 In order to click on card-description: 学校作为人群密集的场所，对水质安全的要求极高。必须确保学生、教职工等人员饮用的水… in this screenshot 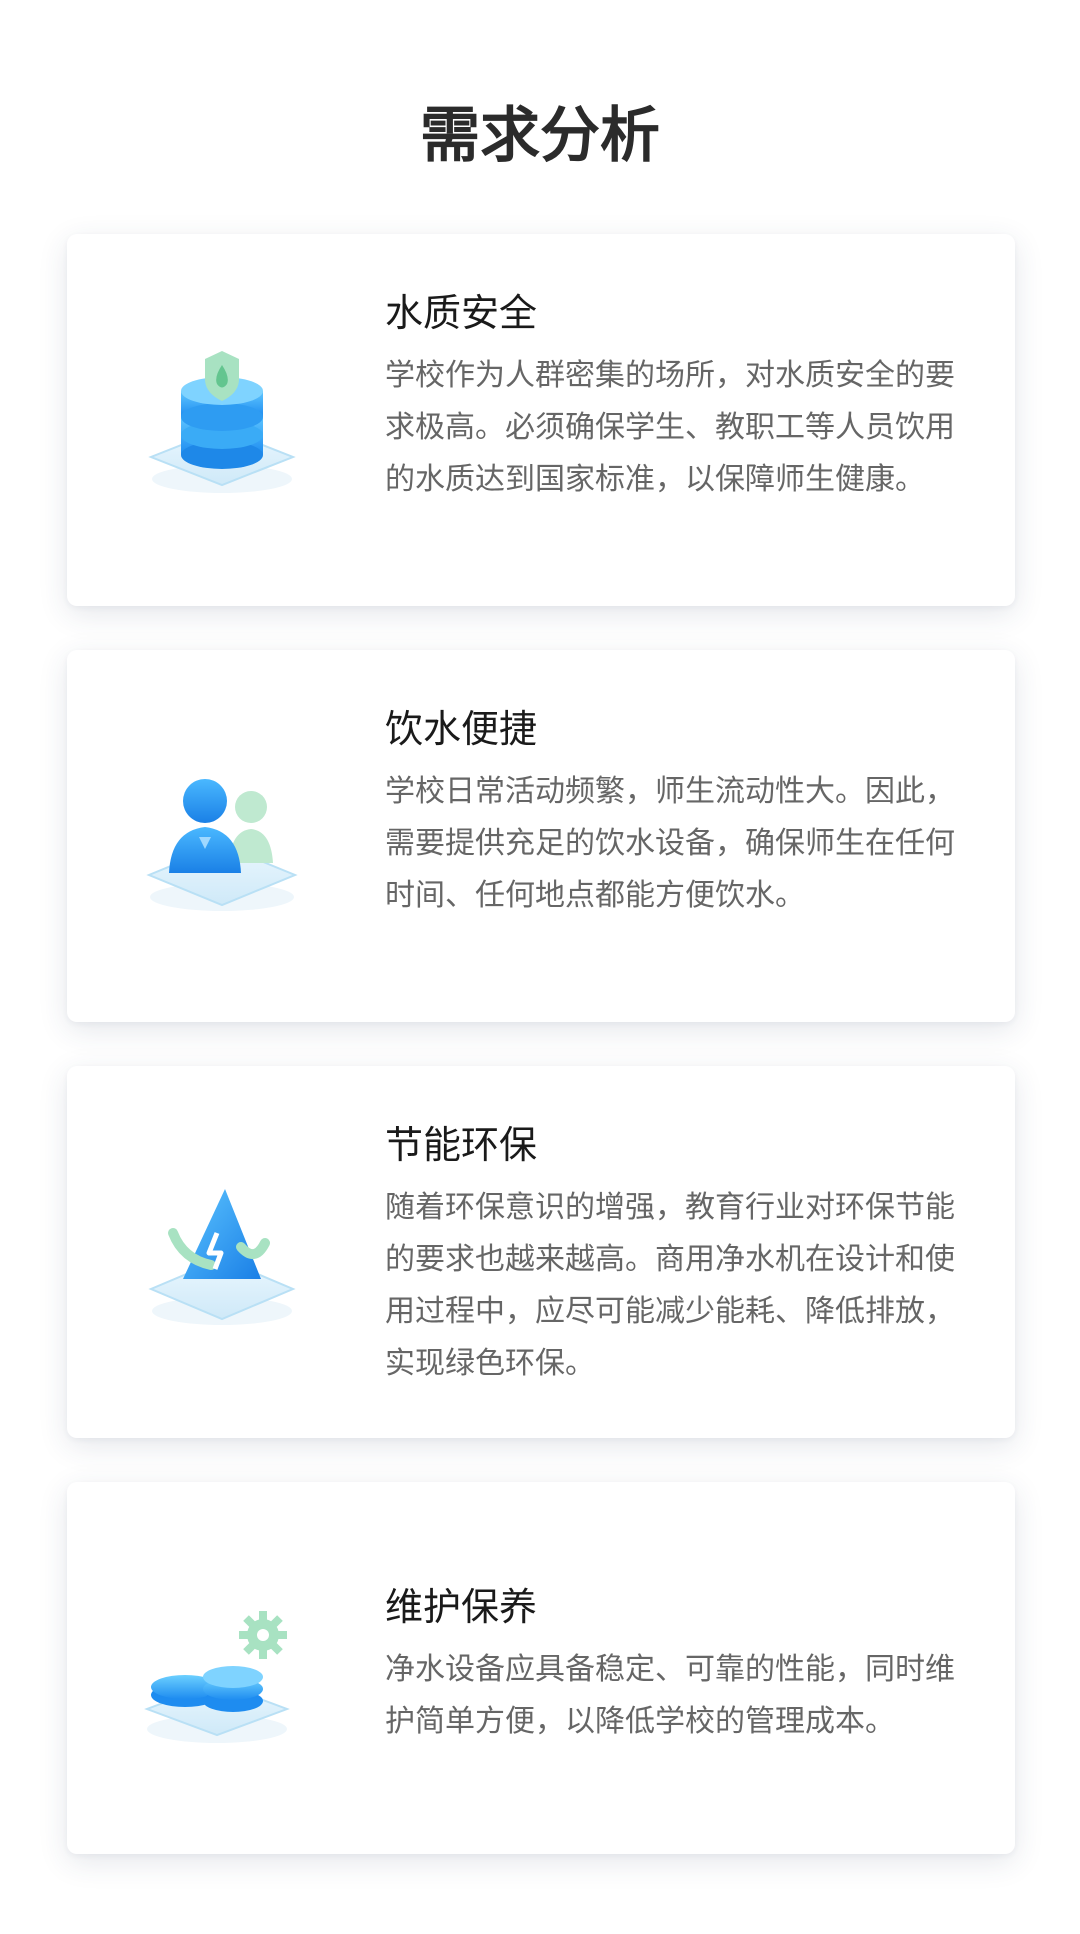, I will do `click(670, 427)`.